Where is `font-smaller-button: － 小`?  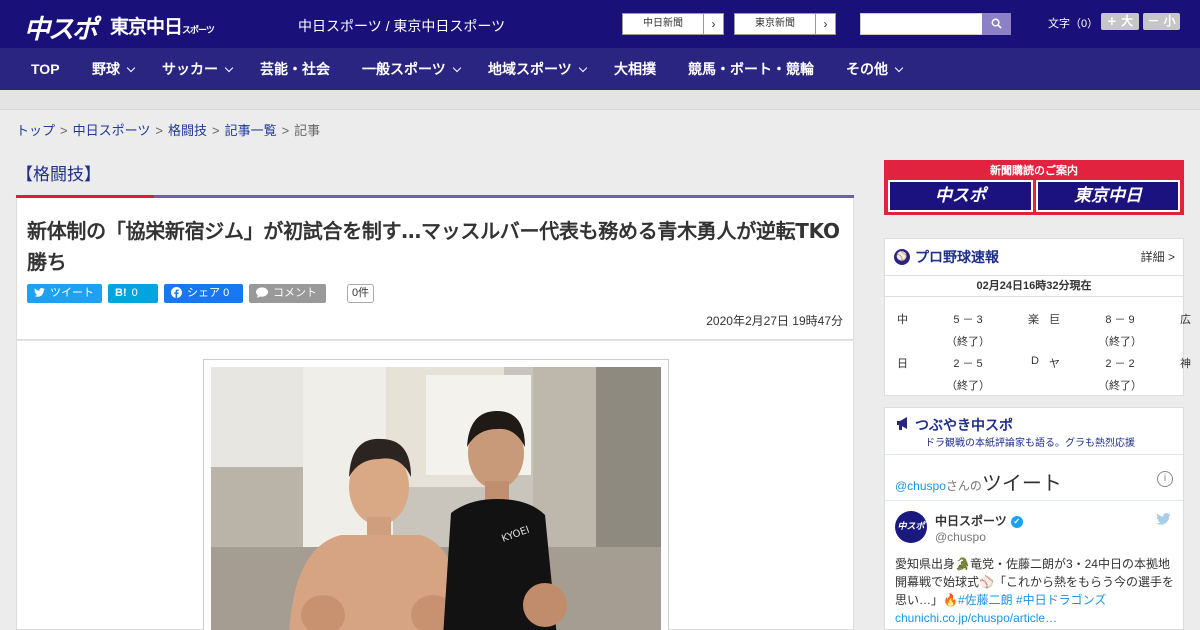
font-smaller-button: － 小 is located at coordinates (1161, 21).